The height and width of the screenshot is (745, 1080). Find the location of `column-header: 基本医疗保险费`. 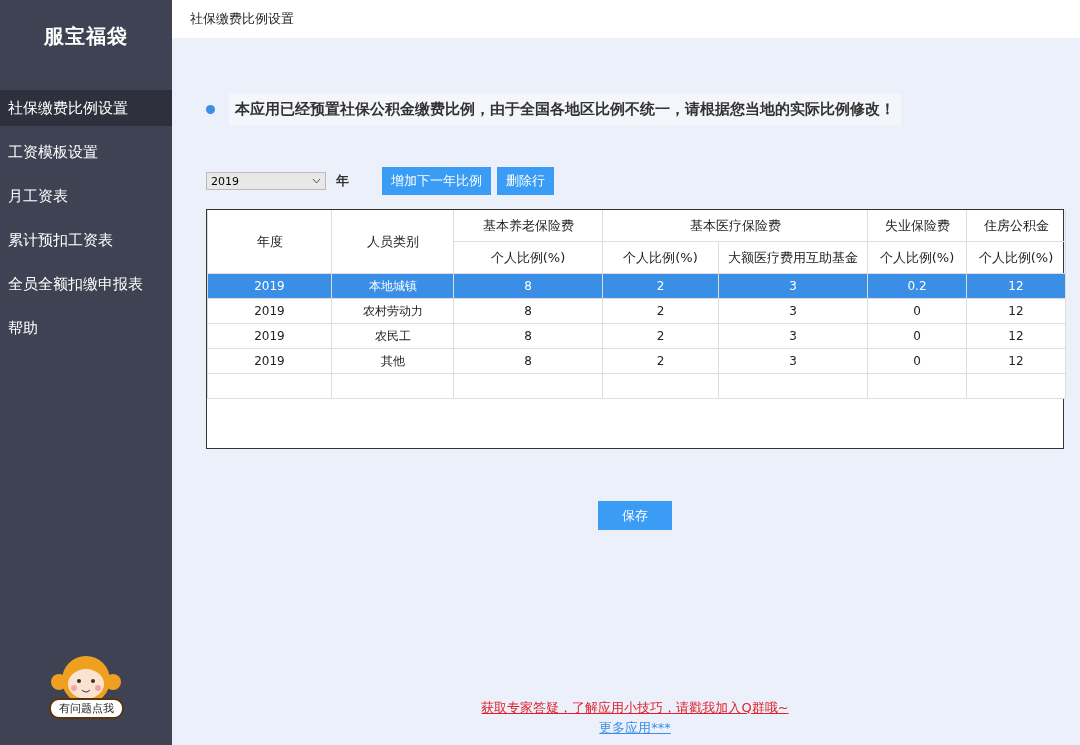

column-header: 基本医疗保险费 is located at coordinates (735, 226).